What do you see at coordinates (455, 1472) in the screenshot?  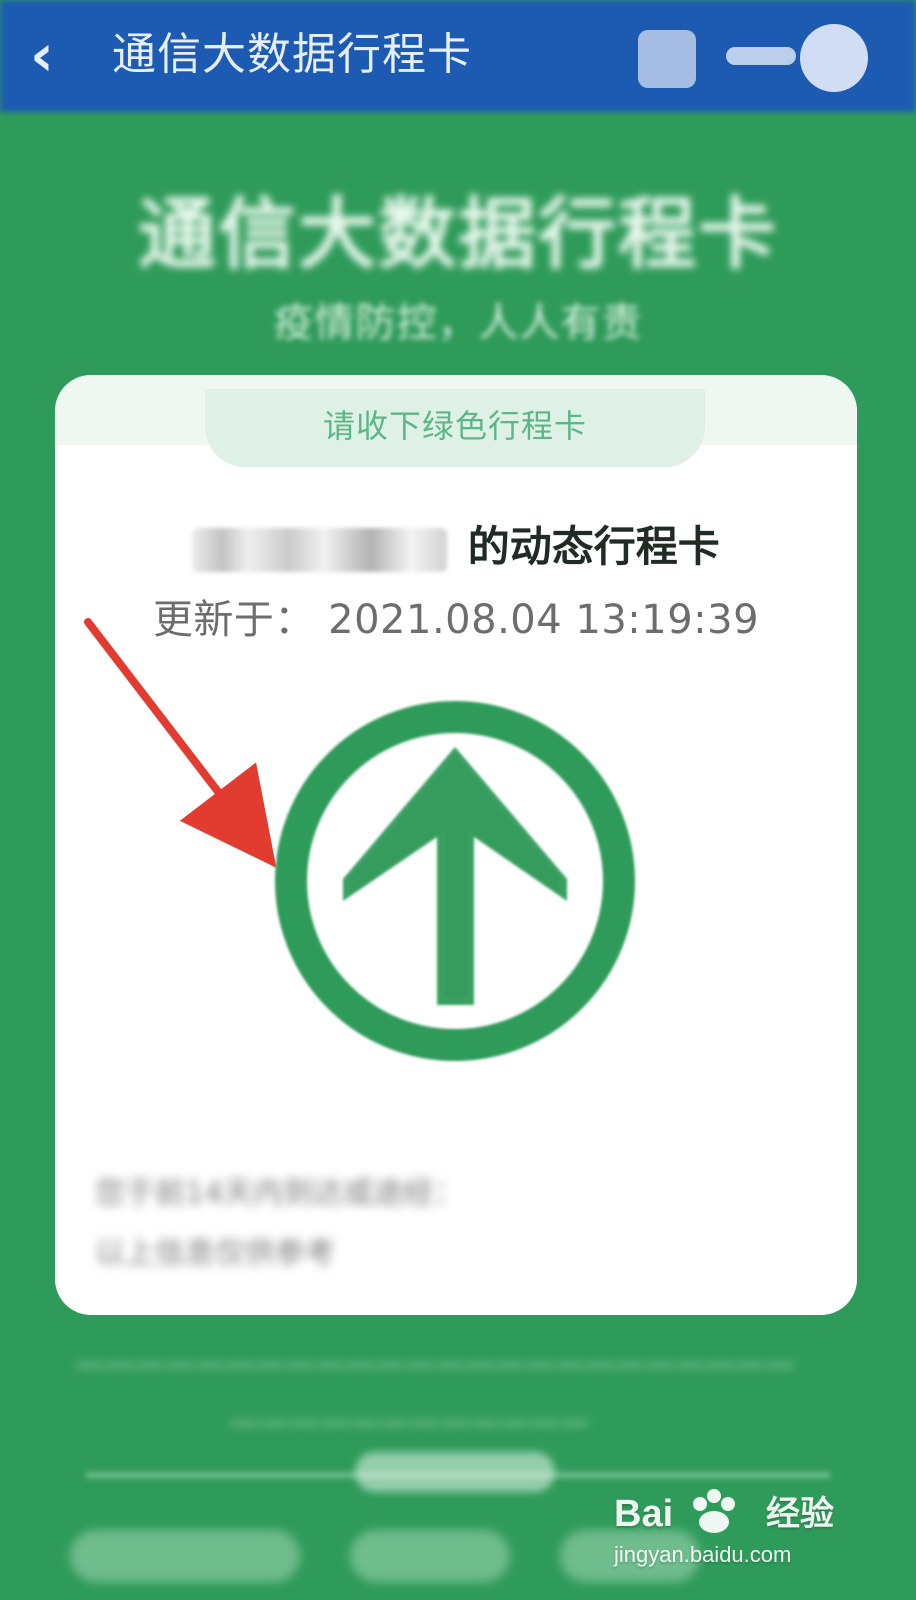 I see `bottom-divider-pill` at bounding box center [455, 1472].